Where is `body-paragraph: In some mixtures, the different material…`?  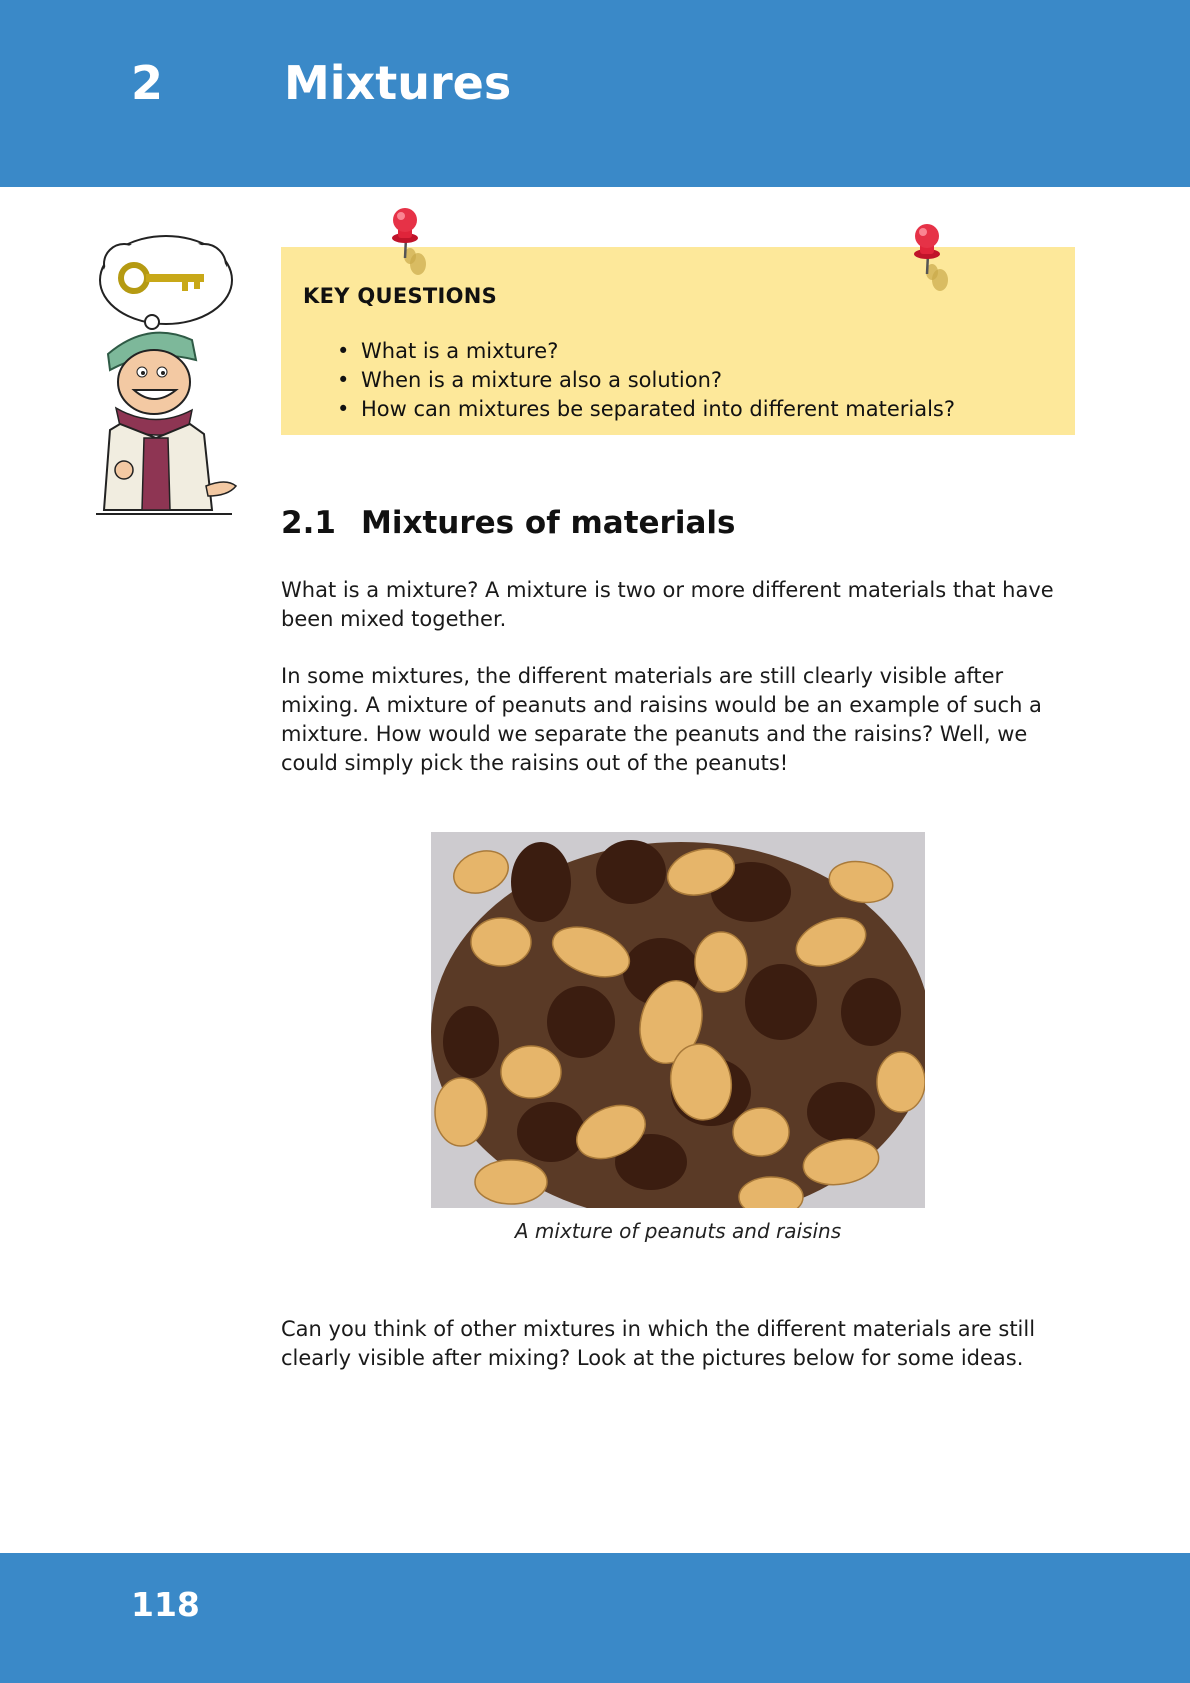 body-paragraph: In some mixtures, the different material… is located at coordinates (661, 719).